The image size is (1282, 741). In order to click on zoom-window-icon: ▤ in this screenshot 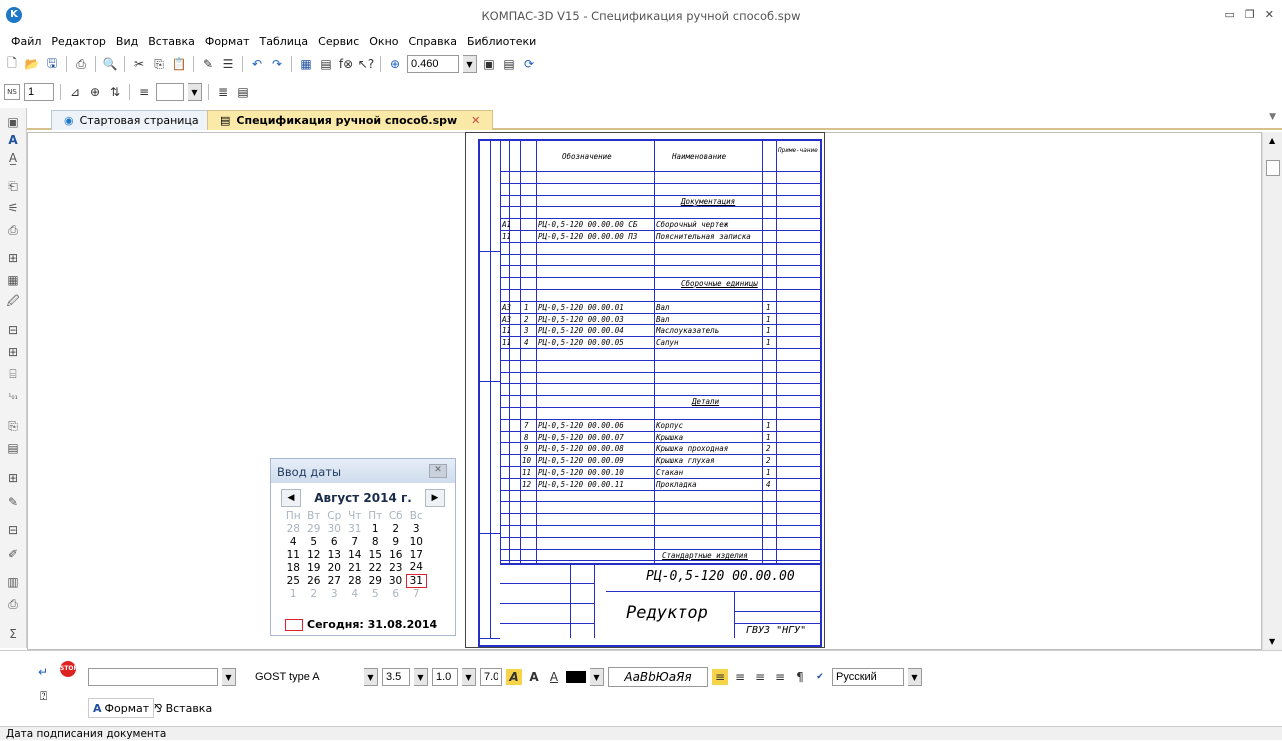, I will do `click(509, 64)`.